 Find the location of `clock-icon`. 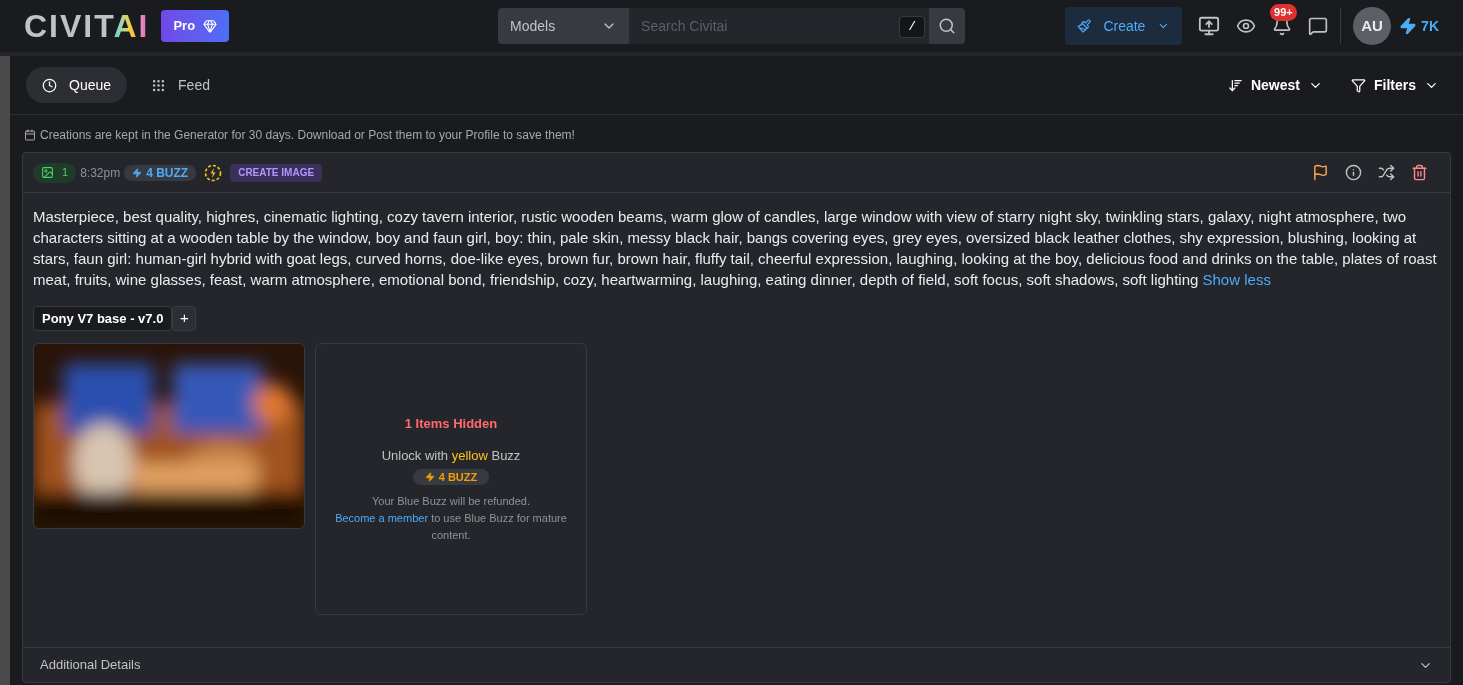

clock-icon is located at coordinates (49, 85).